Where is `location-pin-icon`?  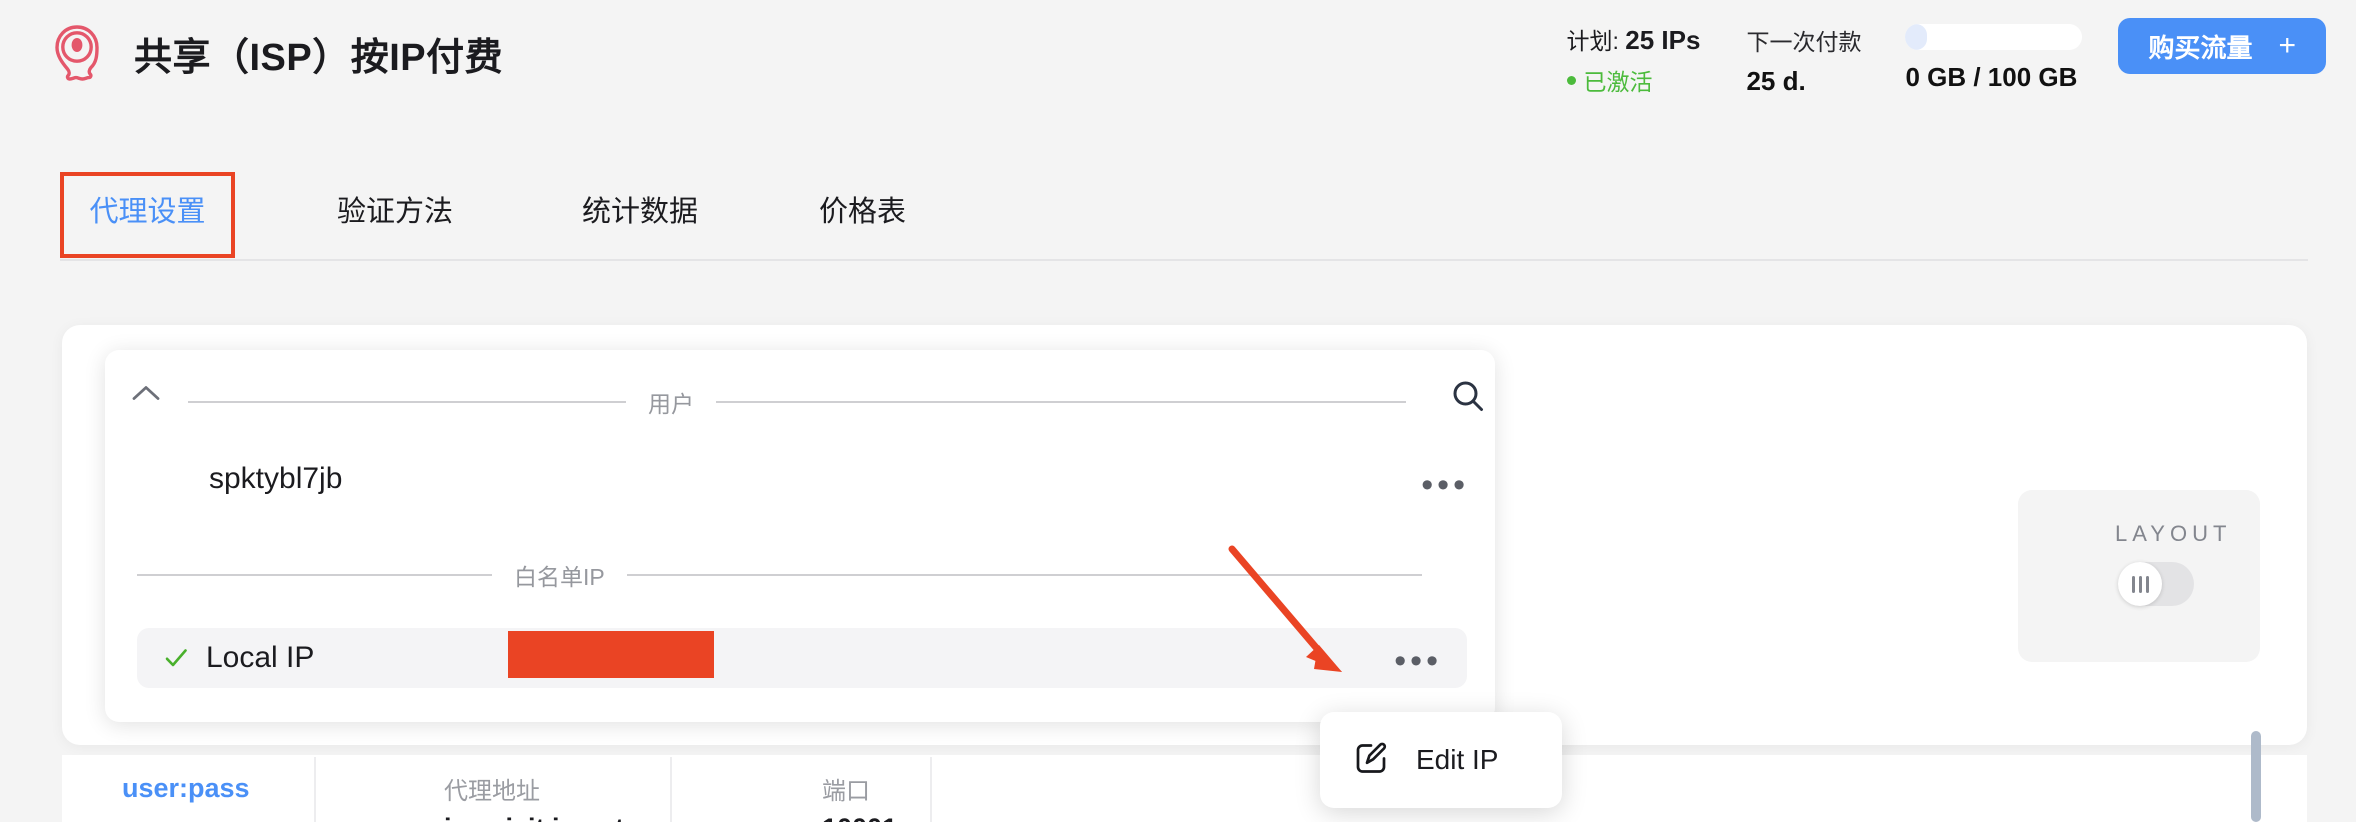 location-pin-icon is located at coordinates (77, 53).